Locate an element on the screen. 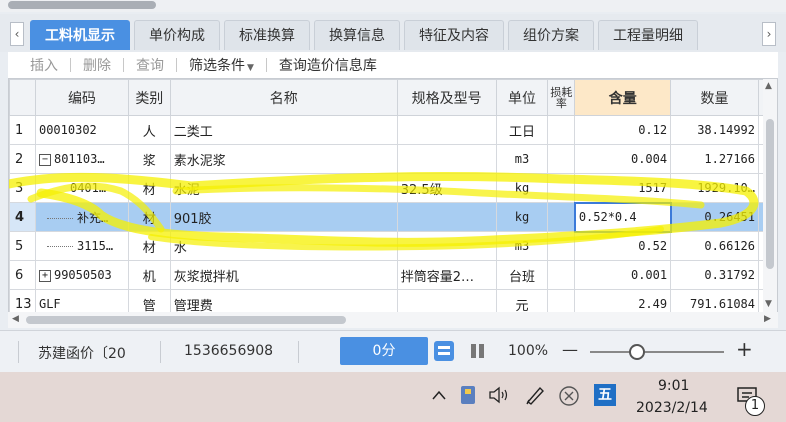 This screenshot has height=422, width=786. clock-date: 2023/2/14 is located at coordinates (672, 408).